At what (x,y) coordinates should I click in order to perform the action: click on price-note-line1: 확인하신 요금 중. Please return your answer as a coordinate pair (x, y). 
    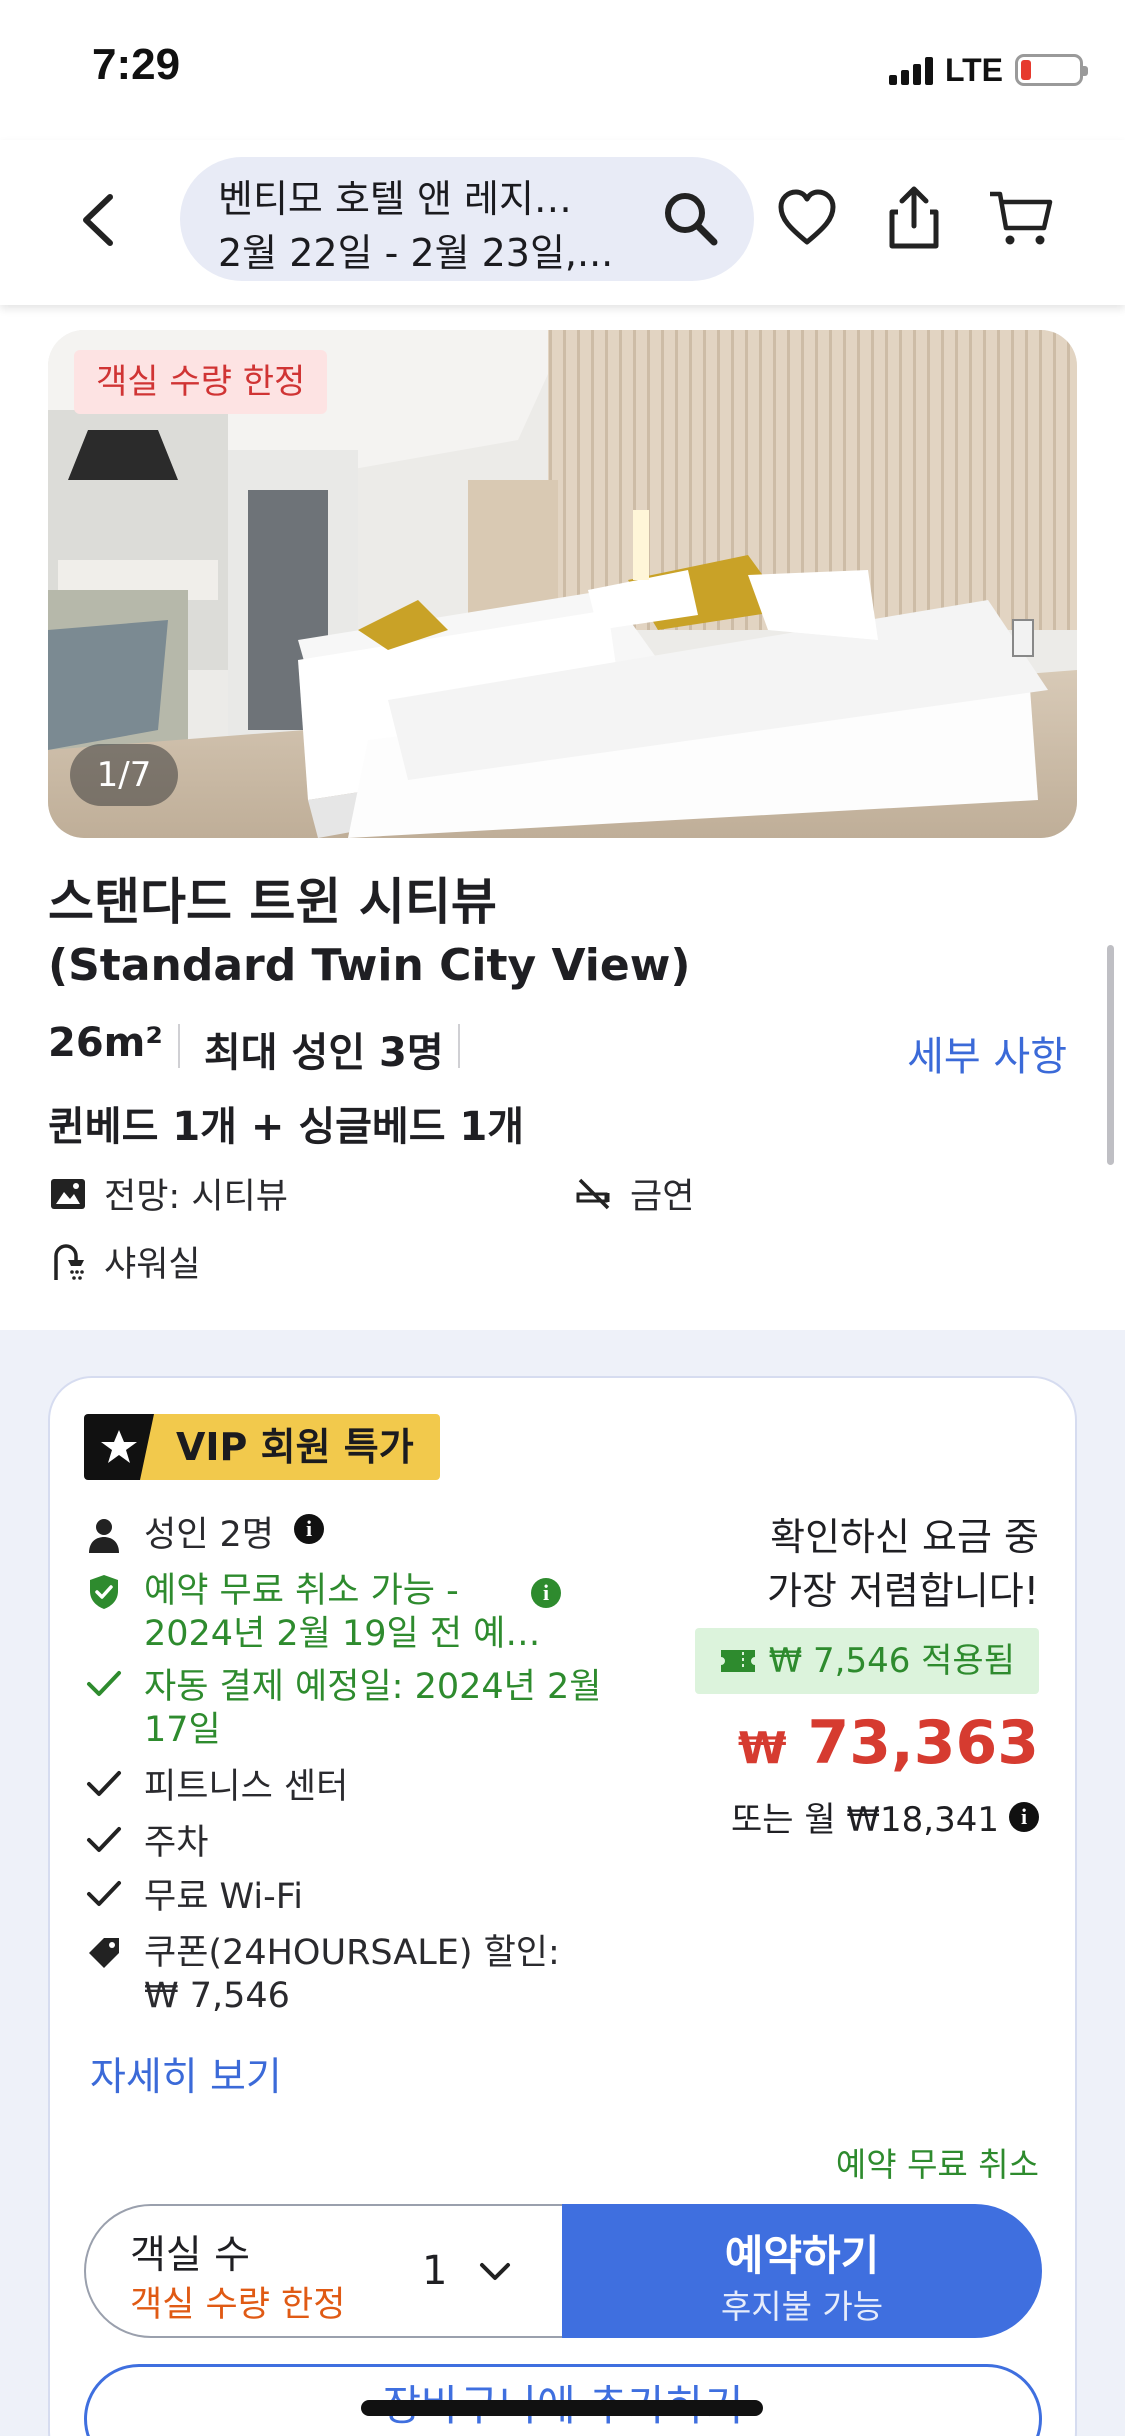
    Looking at the image, I should click on (904, 1537).